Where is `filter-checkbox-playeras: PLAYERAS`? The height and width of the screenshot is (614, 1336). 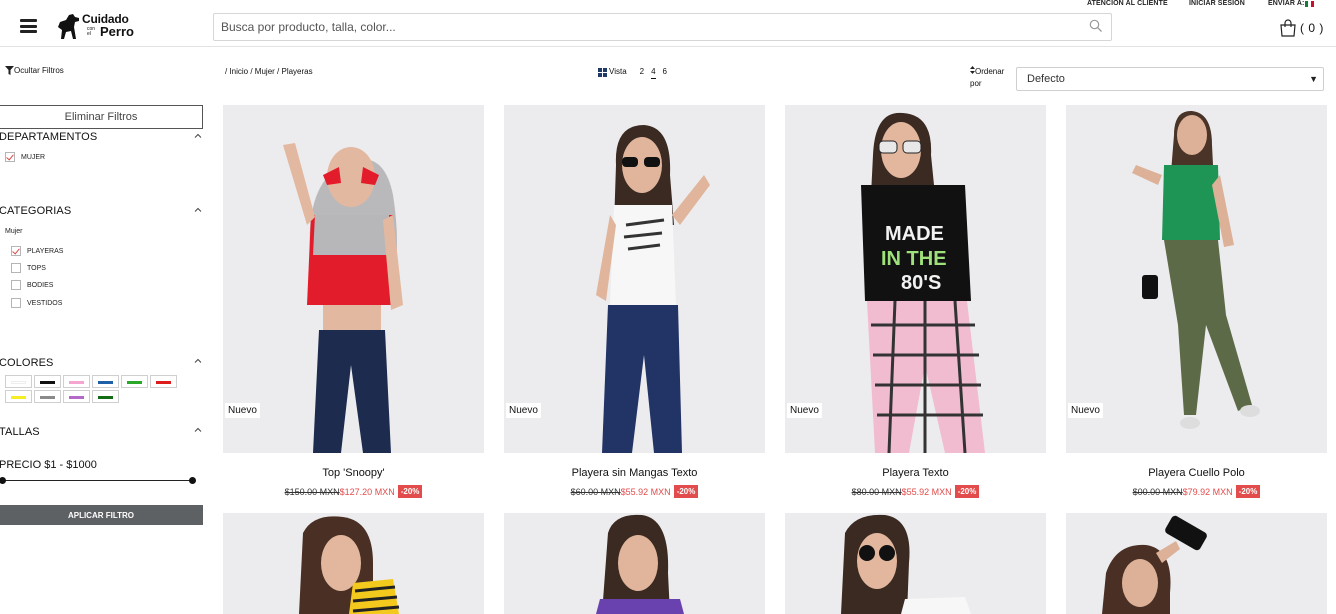
filter-checkbox-playeras: PLAYERAS is located at coordinates (37, 251).